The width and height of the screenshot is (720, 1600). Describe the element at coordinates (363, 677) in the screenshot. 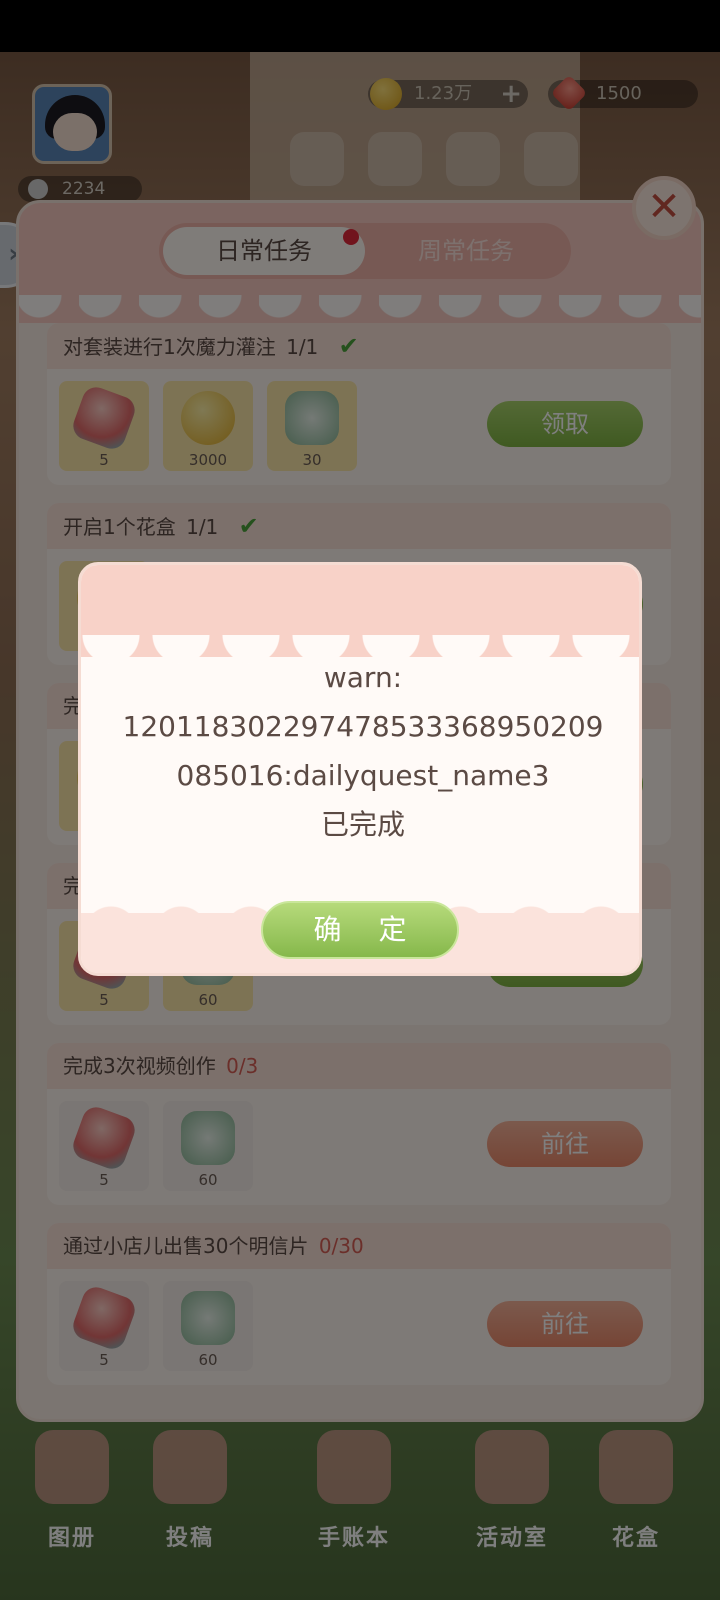

I see `dialog-message-line: warn:` at that location.